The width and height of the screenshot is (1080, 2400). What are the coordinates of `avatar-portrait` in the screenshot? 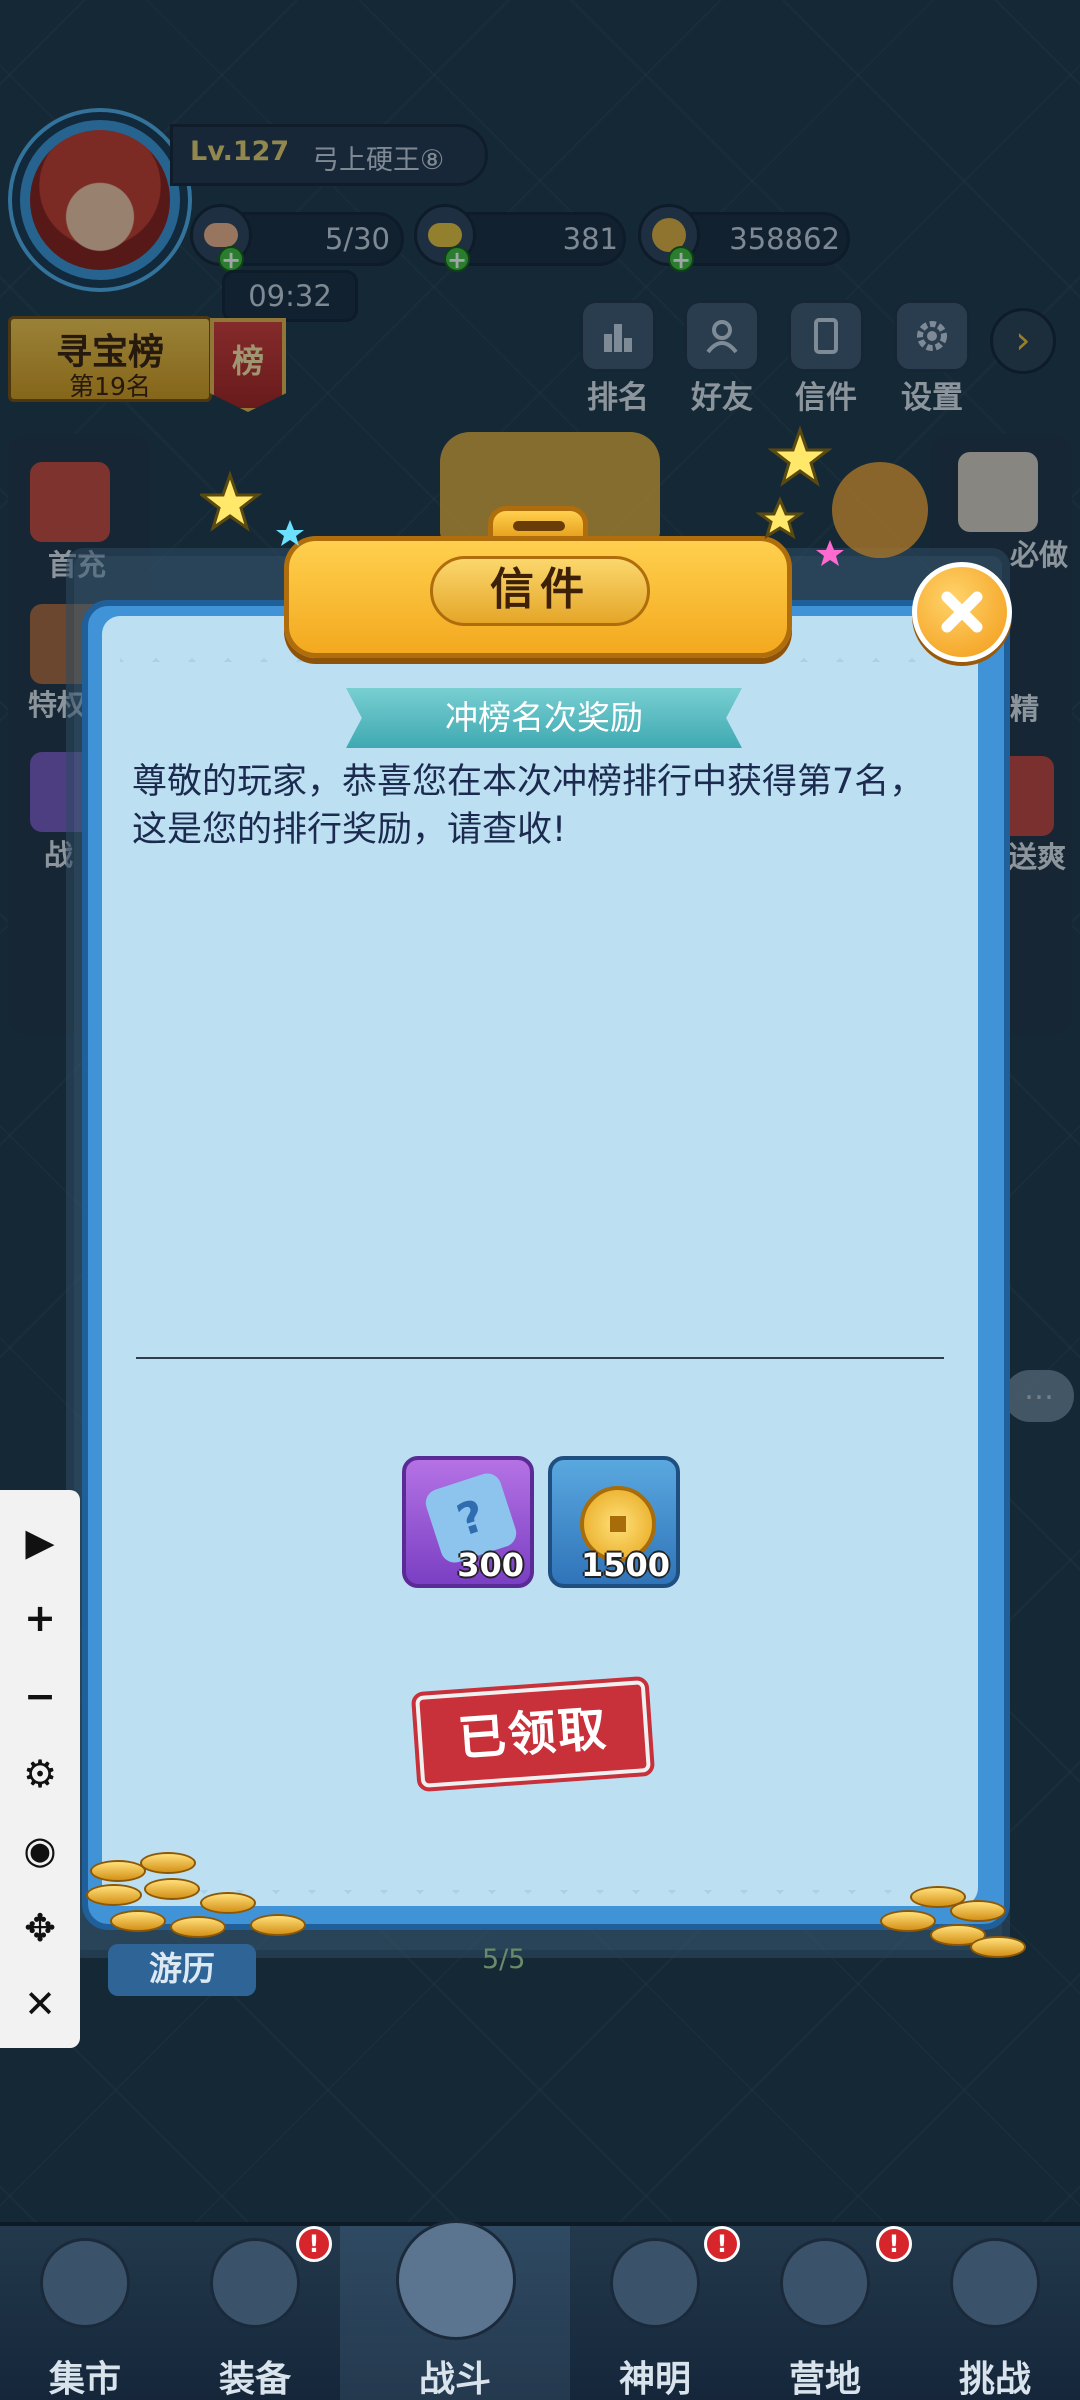 It's located at (100, 200).